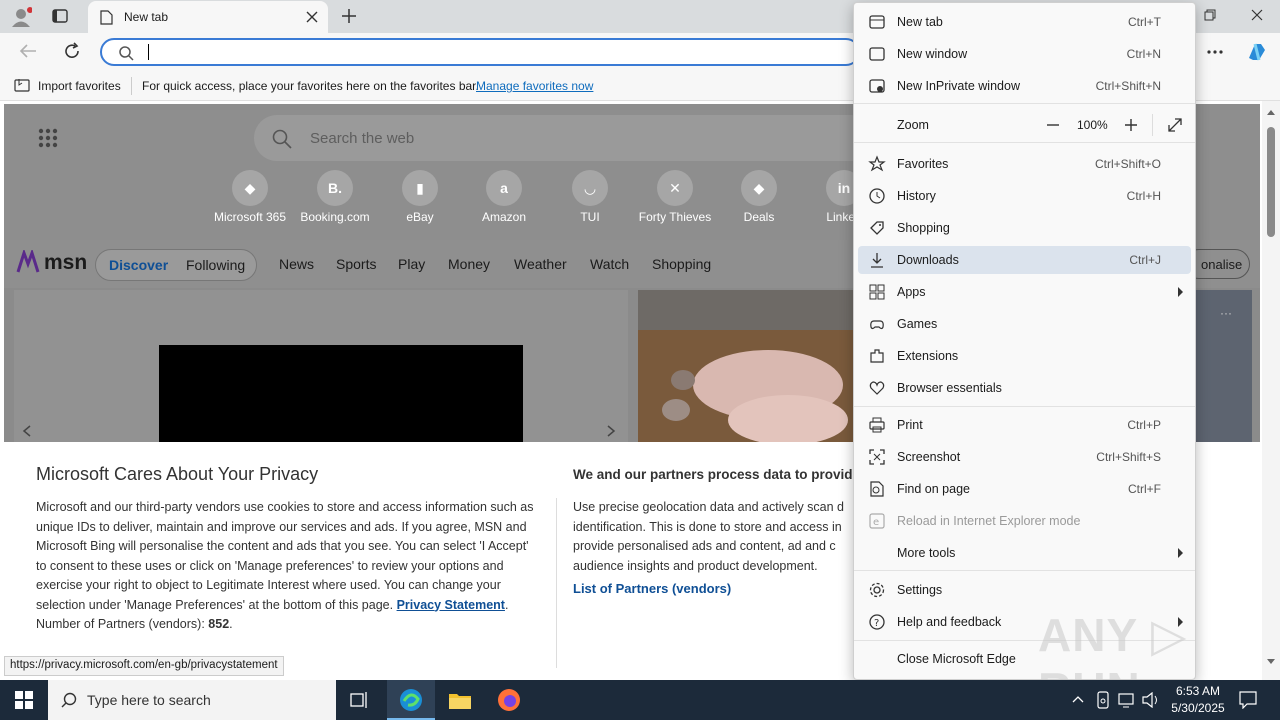  I want to click on menu-item-new-inprivate-window: New InPrivate window Ctrl+Shift+N, so click(1024, 86).